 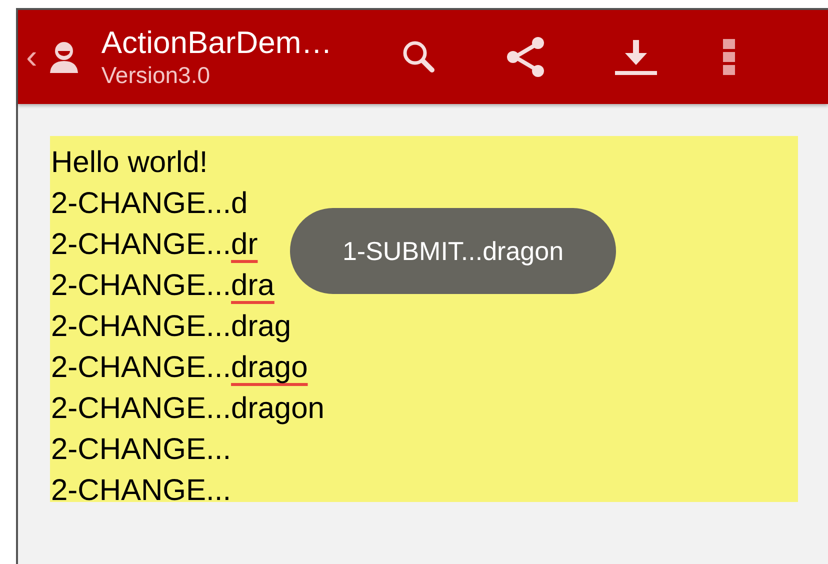 What do you see at coordinates (179, 368) in the screenshot?
I see `text-line: 2-CHANGE...drago` at bounding box center [179, 368].